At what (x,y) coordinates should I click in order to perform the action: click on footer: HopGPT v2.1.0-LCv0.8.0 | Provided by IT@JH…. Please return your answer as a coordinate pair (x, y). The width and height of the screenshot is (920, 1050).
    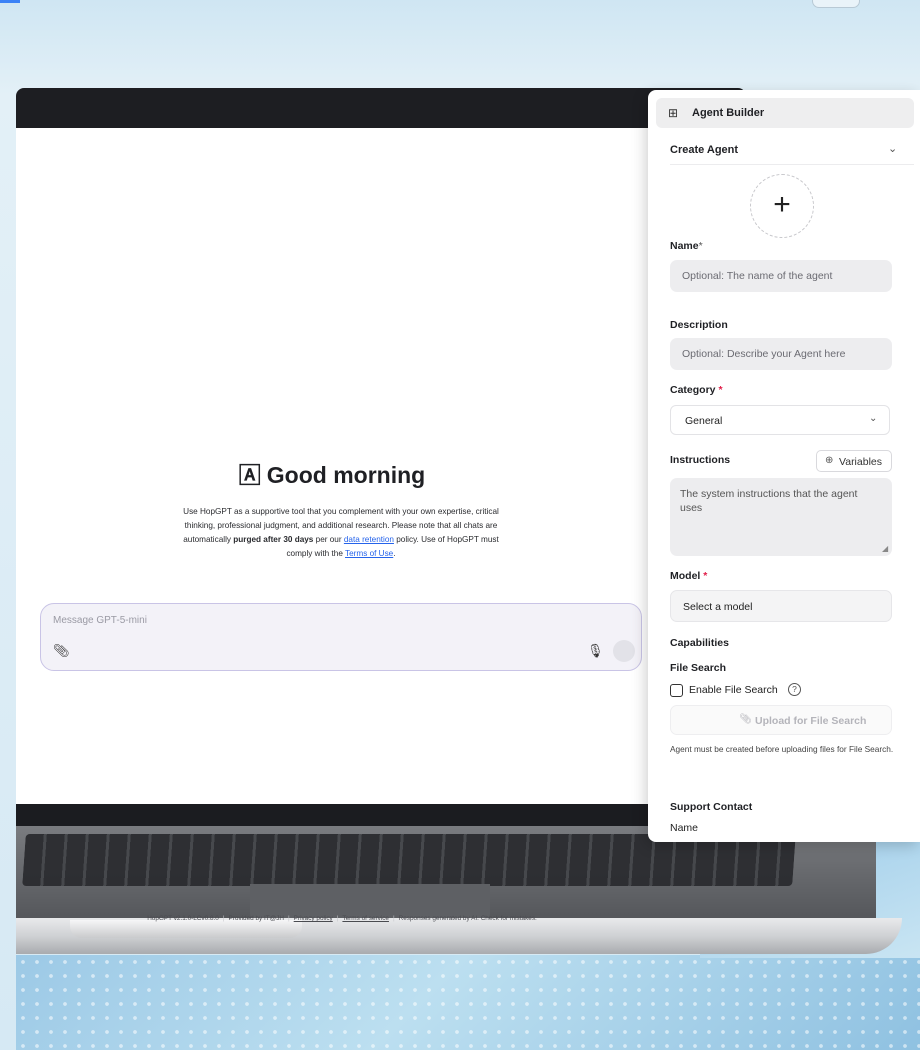
    Looking at the image, I should click on (342, 918).